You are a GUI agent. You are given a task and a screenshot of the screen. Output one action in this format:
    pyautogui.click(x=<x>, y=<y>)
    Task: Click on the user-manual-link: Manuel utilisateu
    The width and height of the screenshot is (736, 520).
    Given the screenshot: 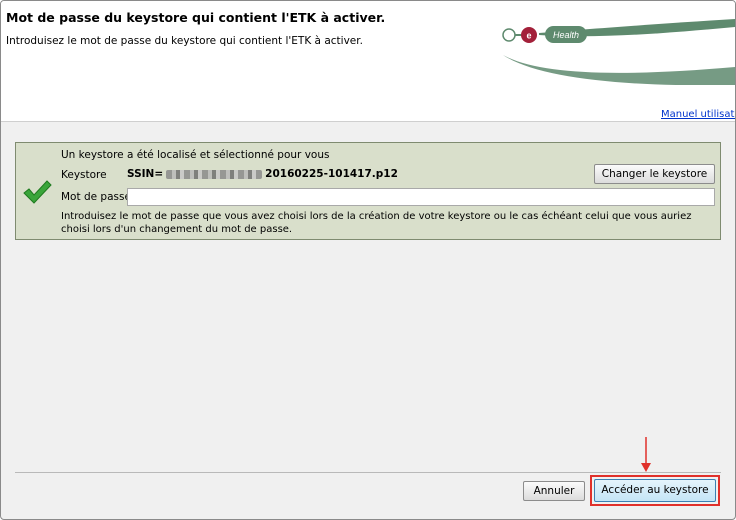 What is the action you would take?
    pyautogui.click(x=698, y=114)
    